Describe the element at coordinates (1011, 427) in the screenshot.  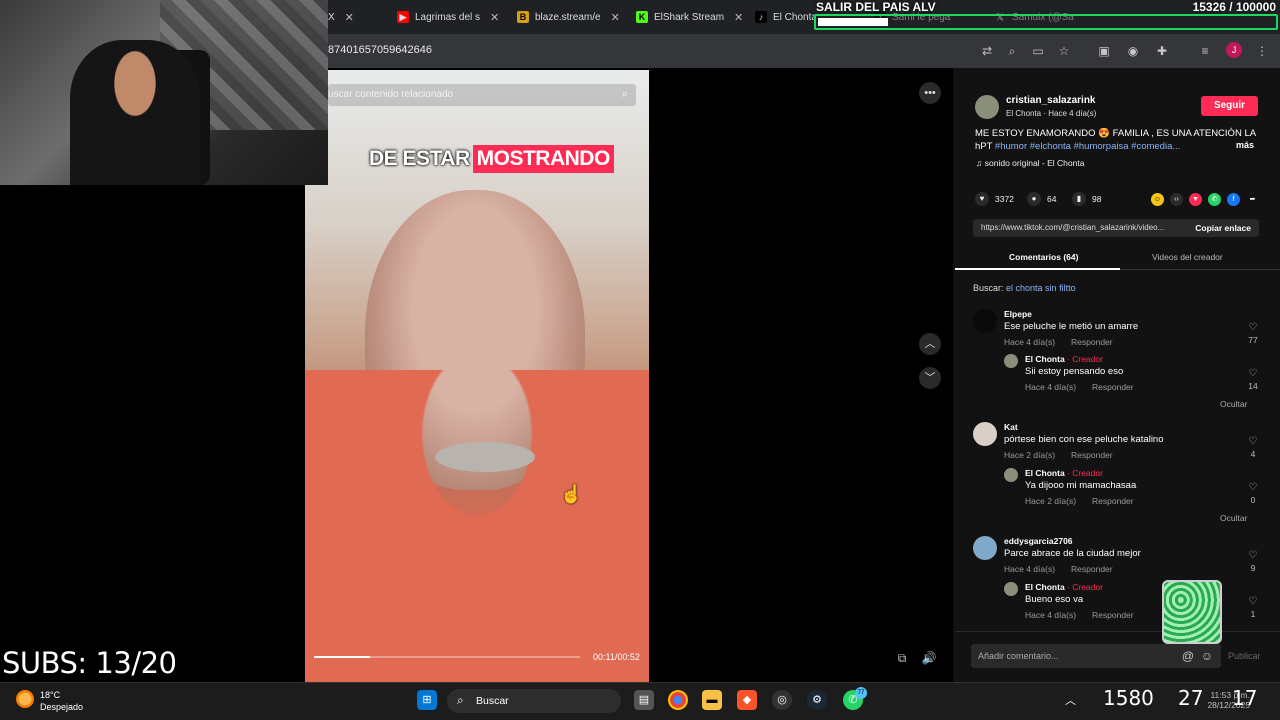
I see `comment-author: Kat` at that location.